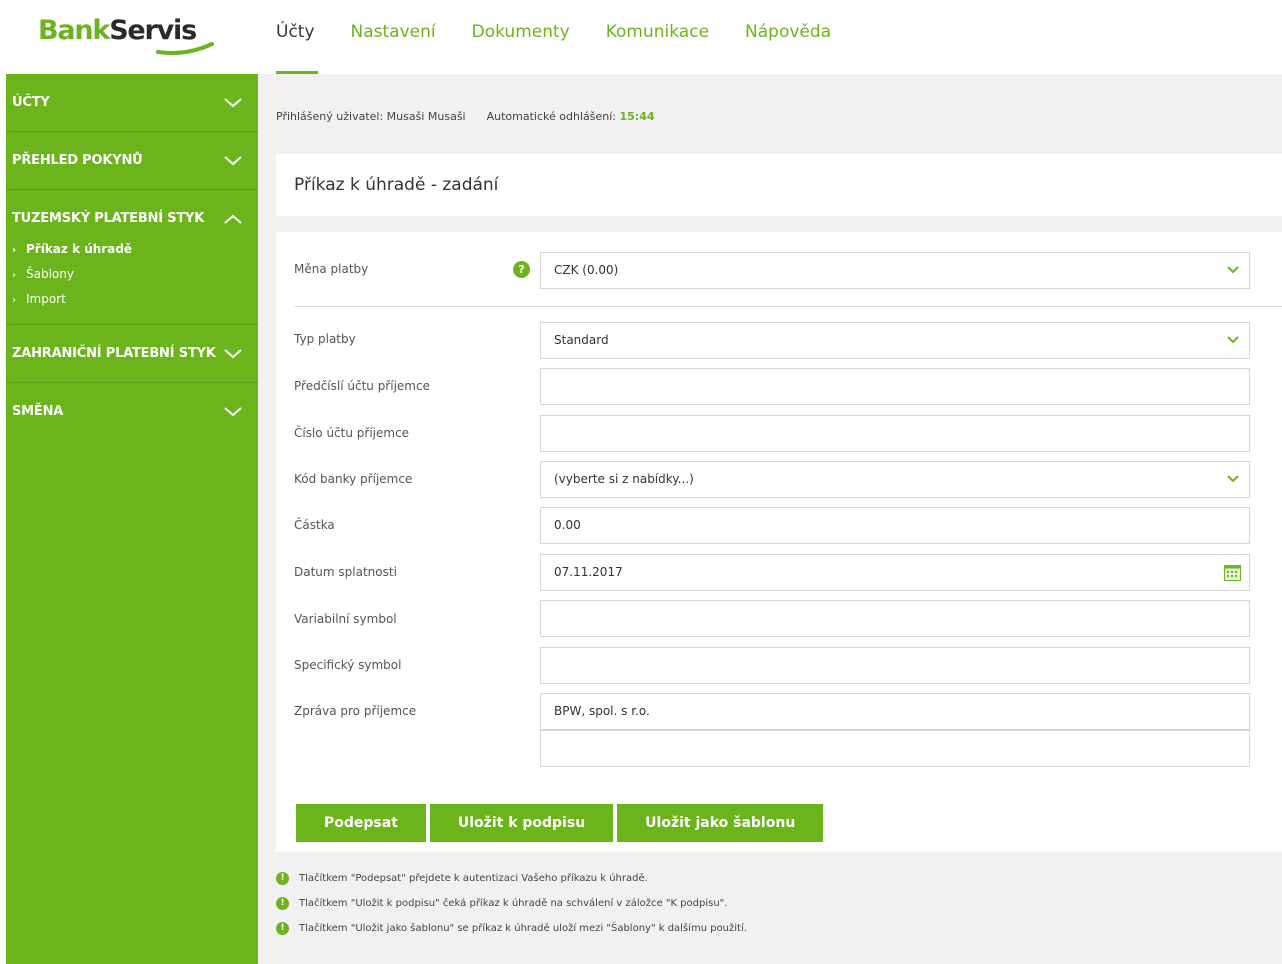 This screenshot has width=1282, height=964. I want to click on save-for-signature-button: Uložit k podpisu, so click(521, 823).